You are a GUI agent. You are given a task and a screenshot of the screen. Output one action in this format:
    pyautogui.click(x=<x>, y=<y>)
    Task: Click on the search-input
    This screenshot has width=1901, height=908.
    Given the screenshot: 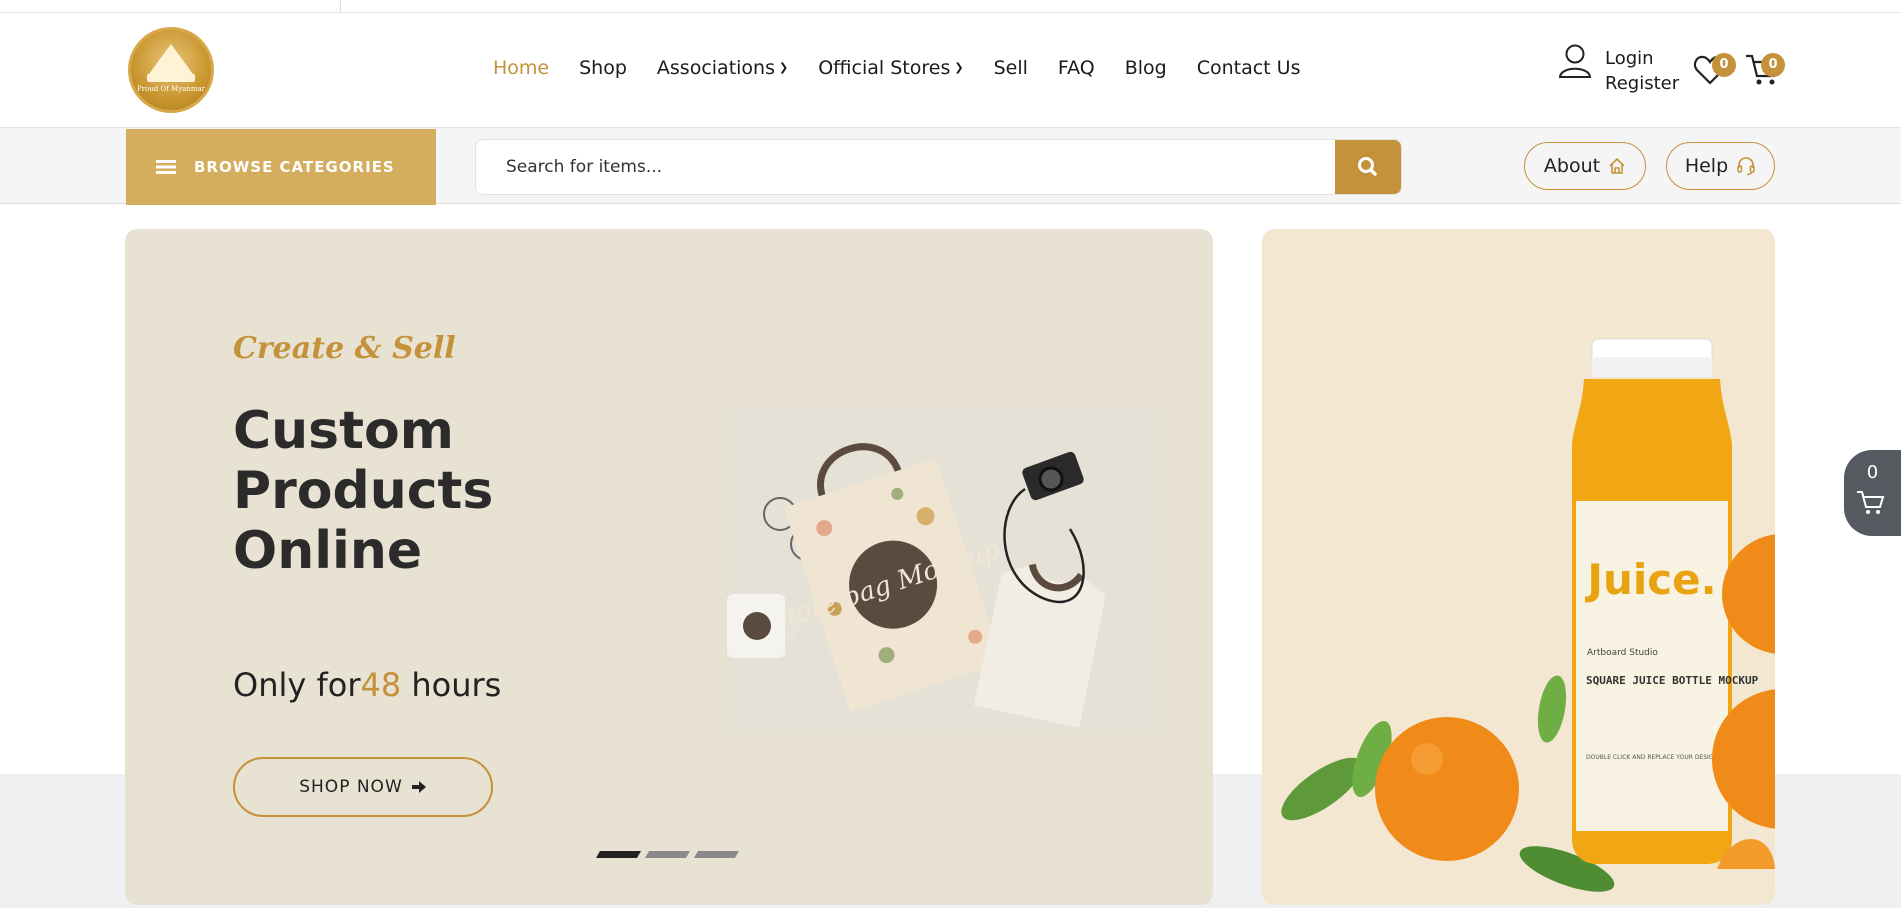 What is the action you would take?
    pyautogui.click(x=906, y=167)
    